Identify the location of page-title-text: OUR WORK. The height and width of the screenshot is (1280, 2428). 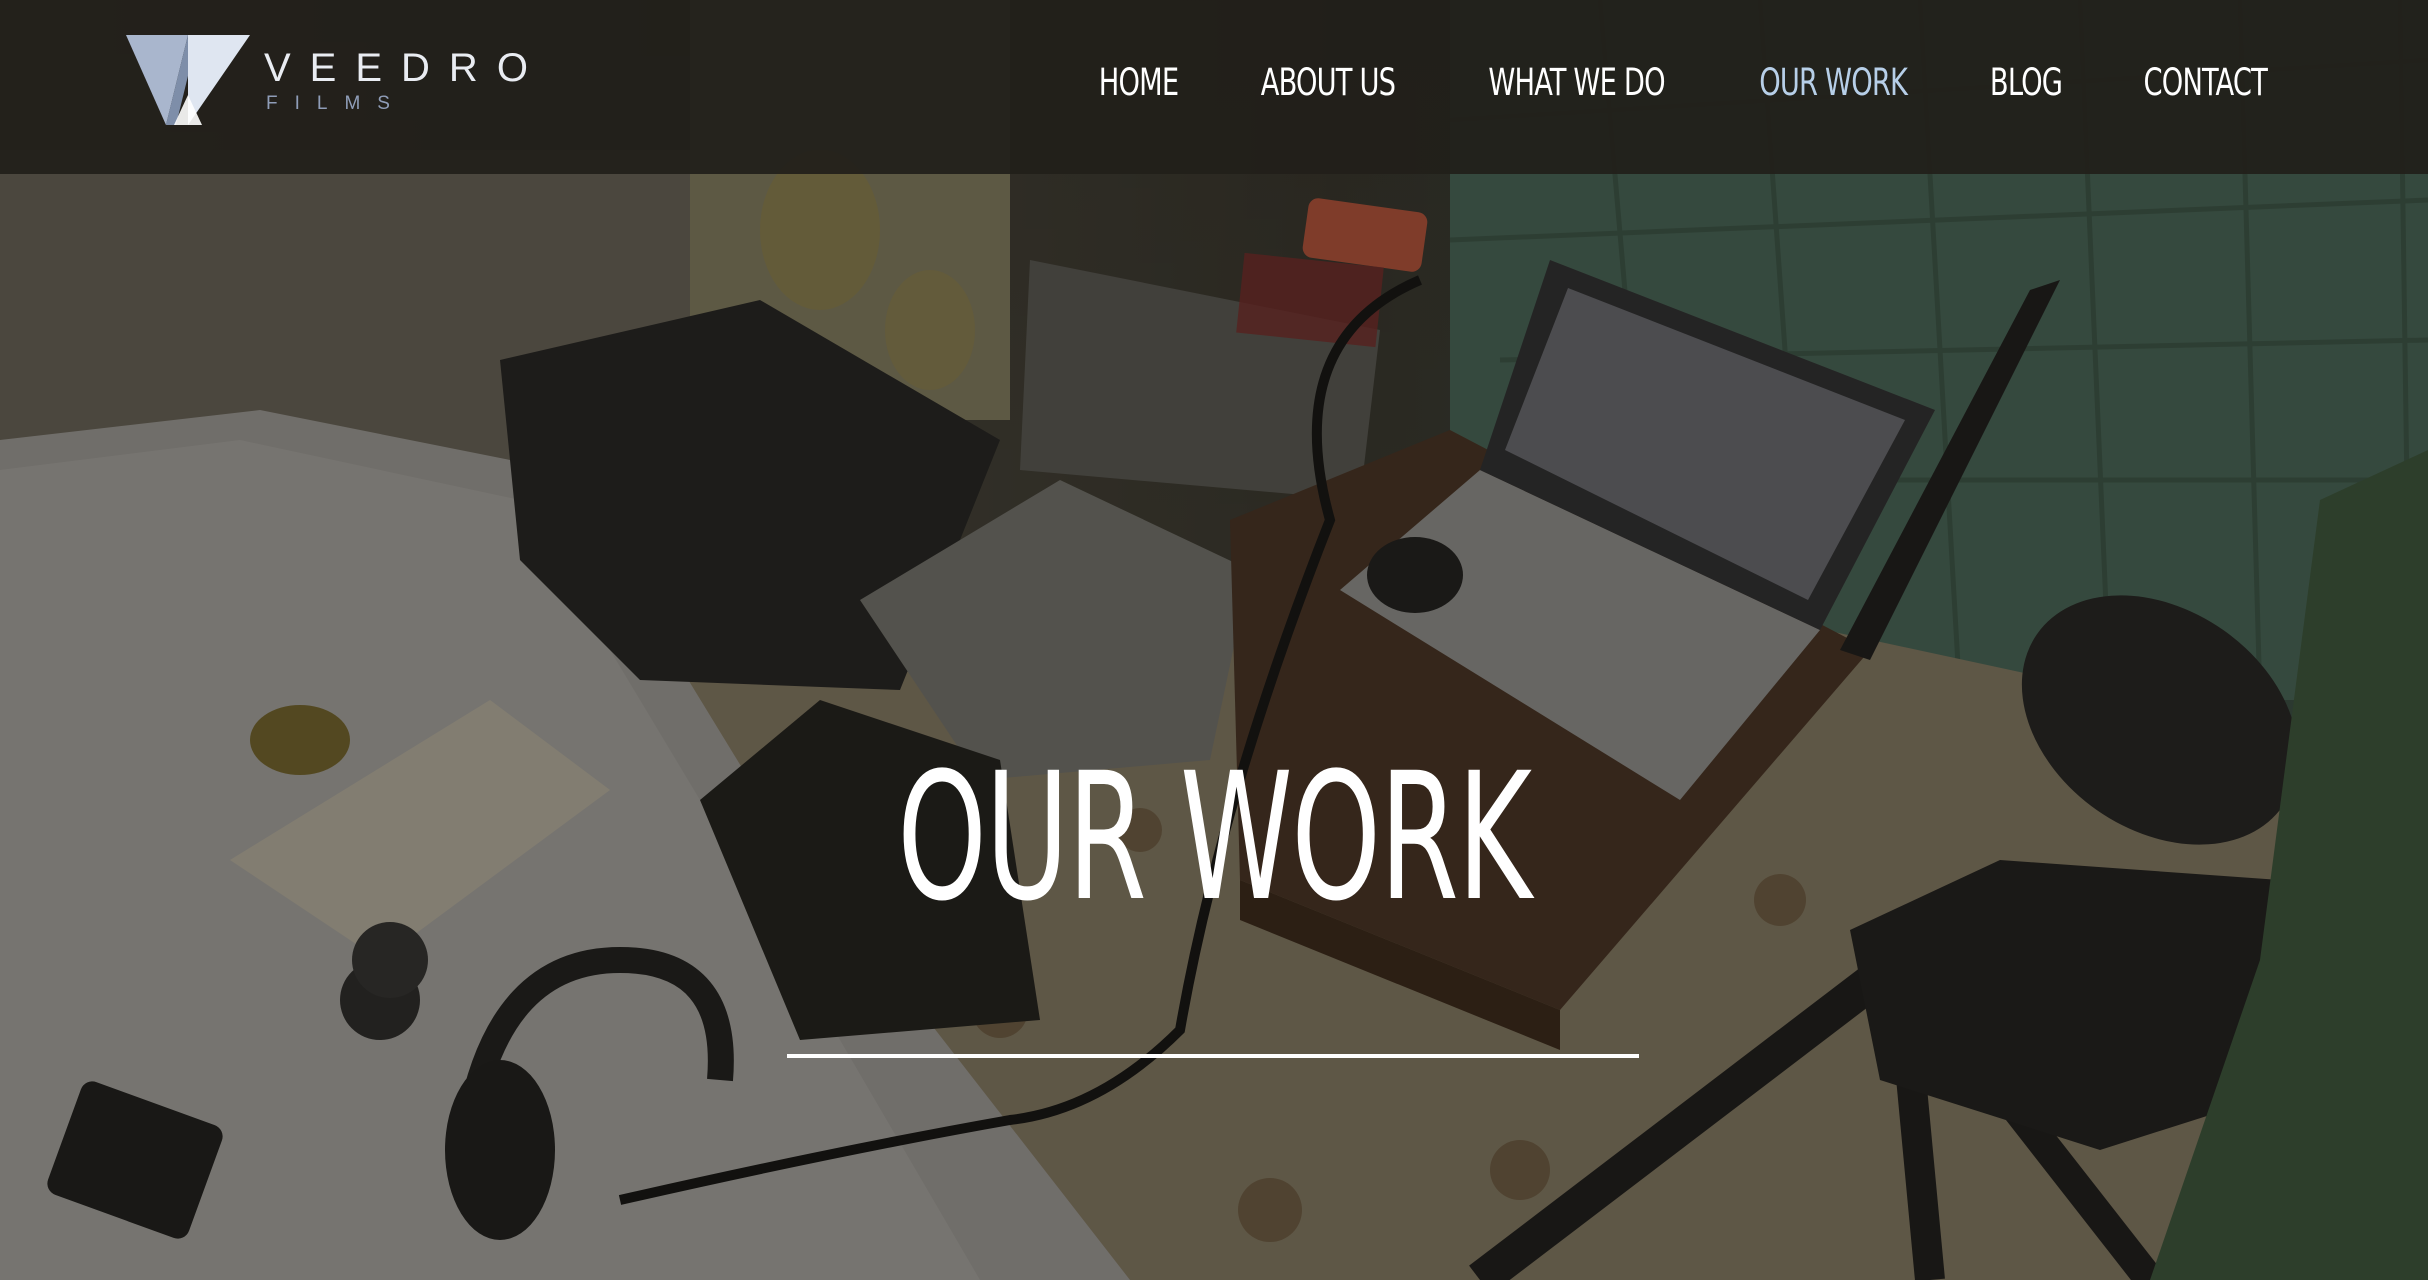
(1214, 837).